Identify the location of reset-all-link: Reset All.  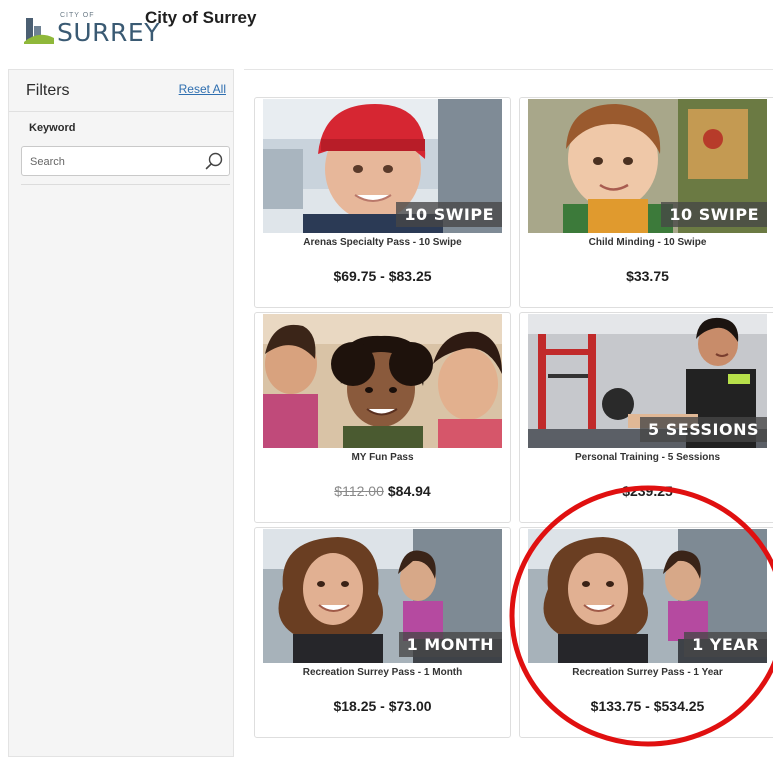
(202, 89).